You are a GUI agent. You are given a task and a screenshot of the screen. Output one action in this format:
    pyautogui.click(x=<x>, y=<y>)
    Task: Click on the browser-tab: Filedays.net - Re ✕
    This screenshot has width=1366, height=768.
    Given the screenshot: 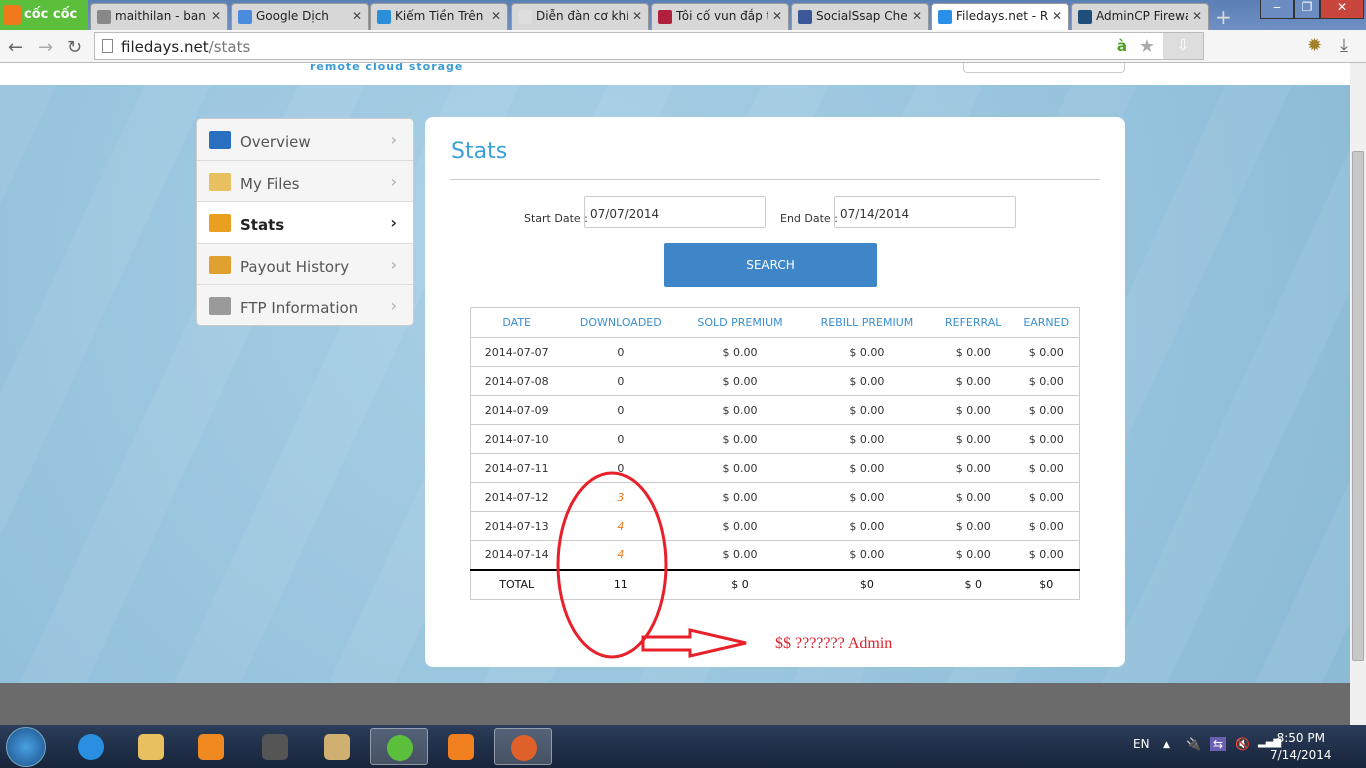 What is the action you would take?
    pyautogui.click(x=1000, y=17)
    